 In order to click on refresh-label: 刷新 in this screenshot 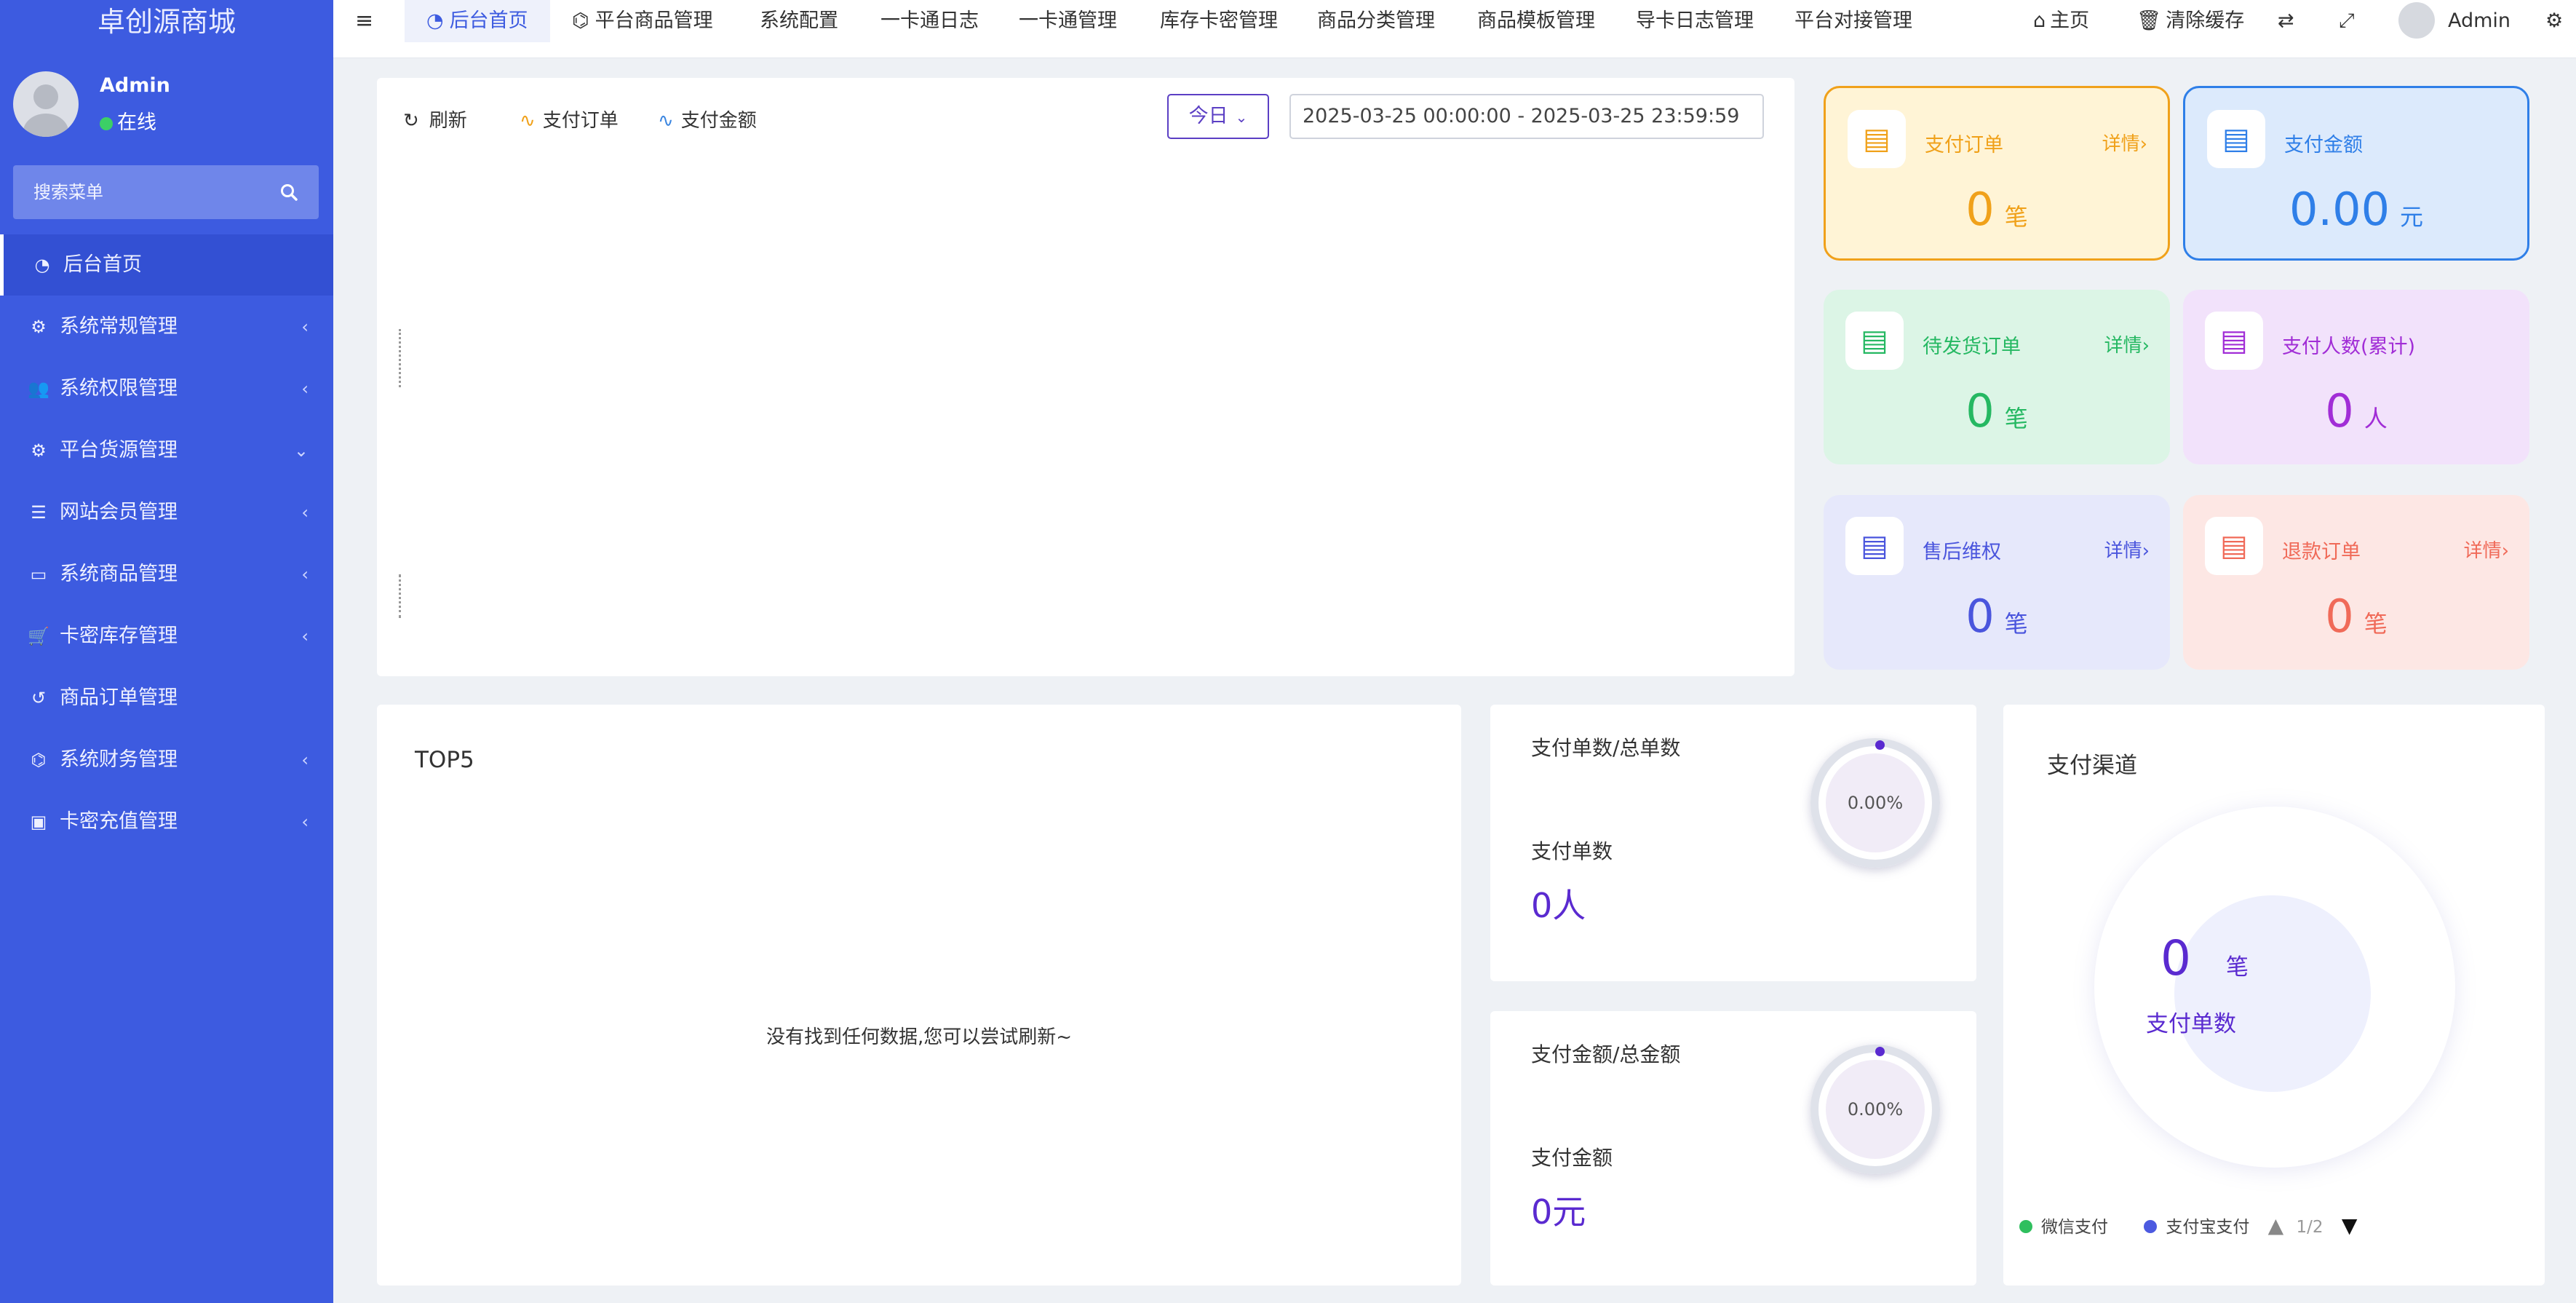, I will do `click(448, 121)`.